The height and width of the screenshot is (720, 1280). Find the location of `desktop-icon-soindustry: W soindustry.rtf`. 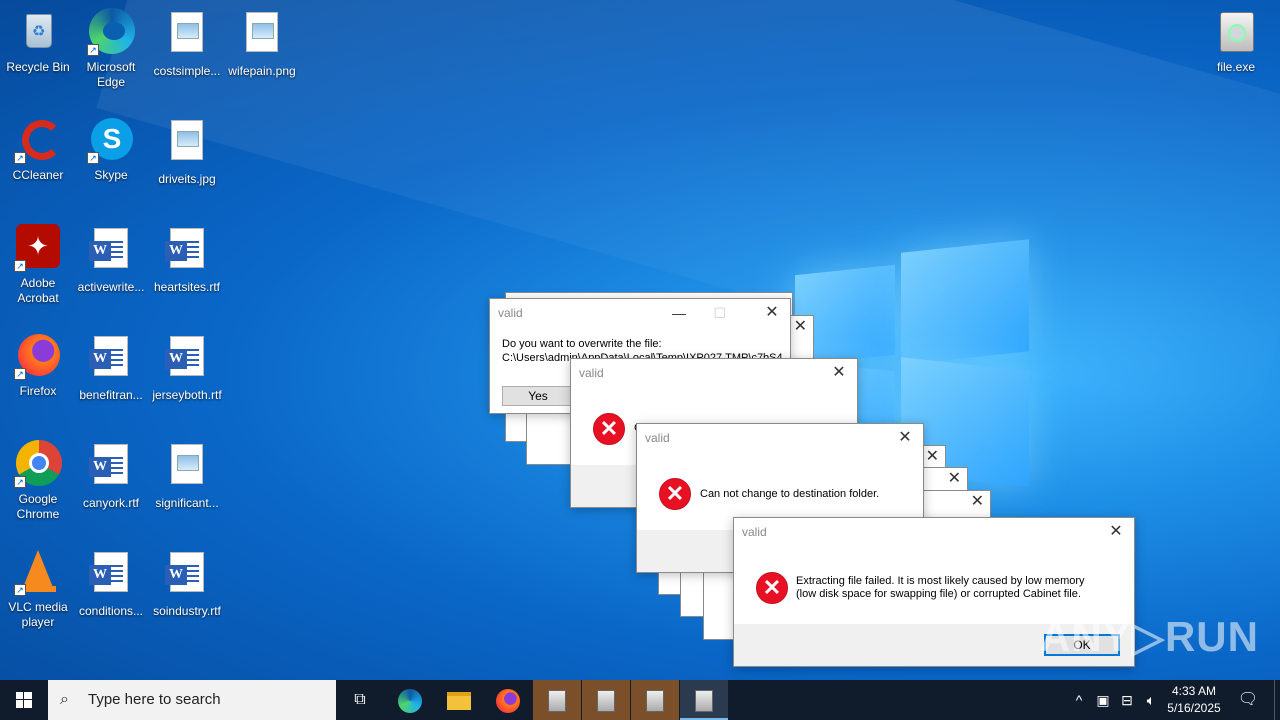

desktop-icon-soindustry: W soindustry.rtf is located at coordinates (187, 583).